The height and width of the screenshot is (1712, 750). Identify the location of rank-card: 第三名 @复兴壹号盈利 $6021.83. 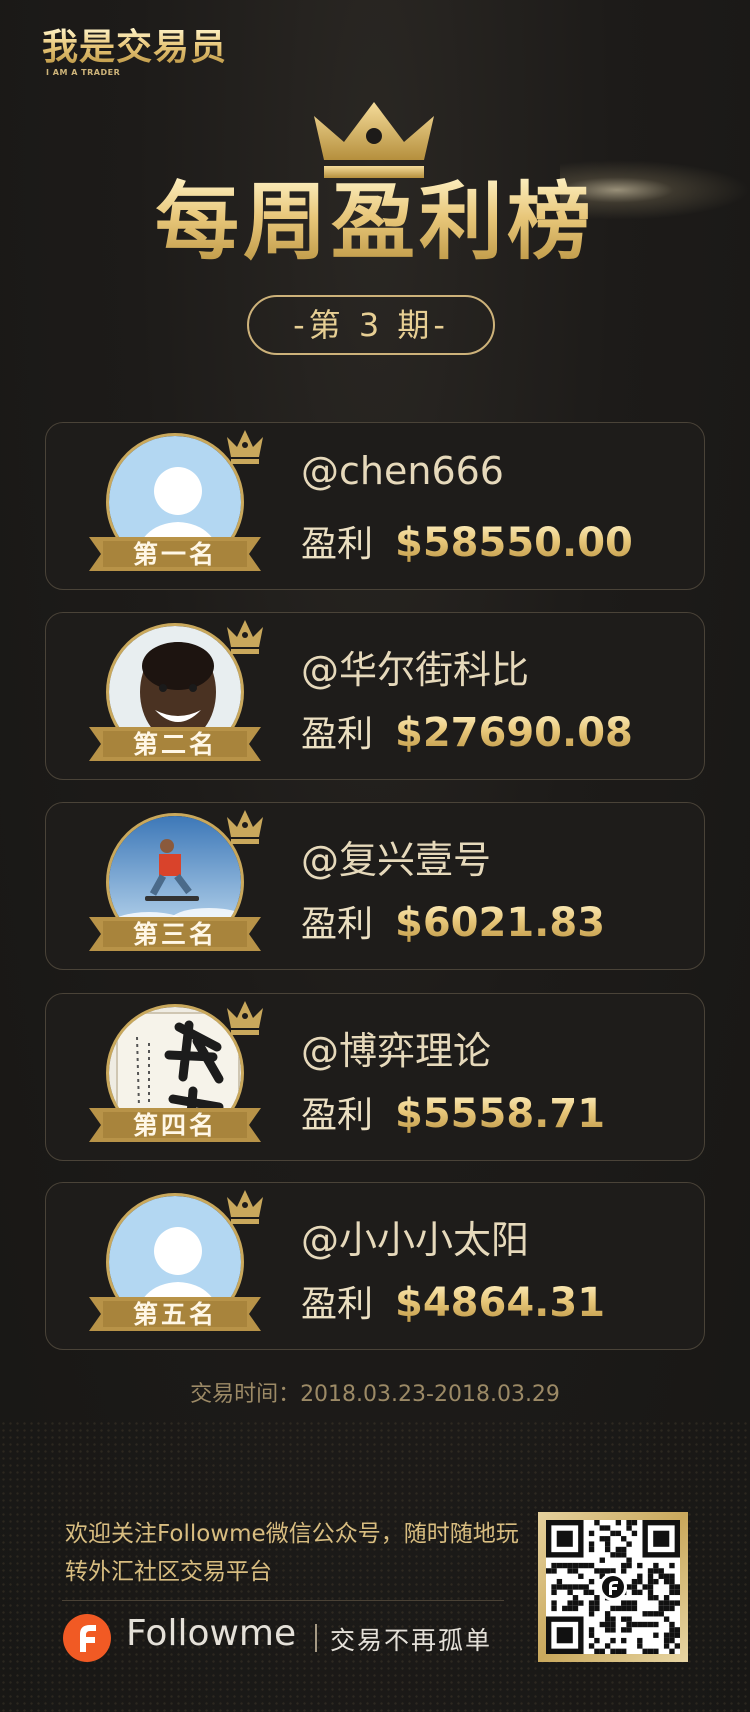
(375, 886).